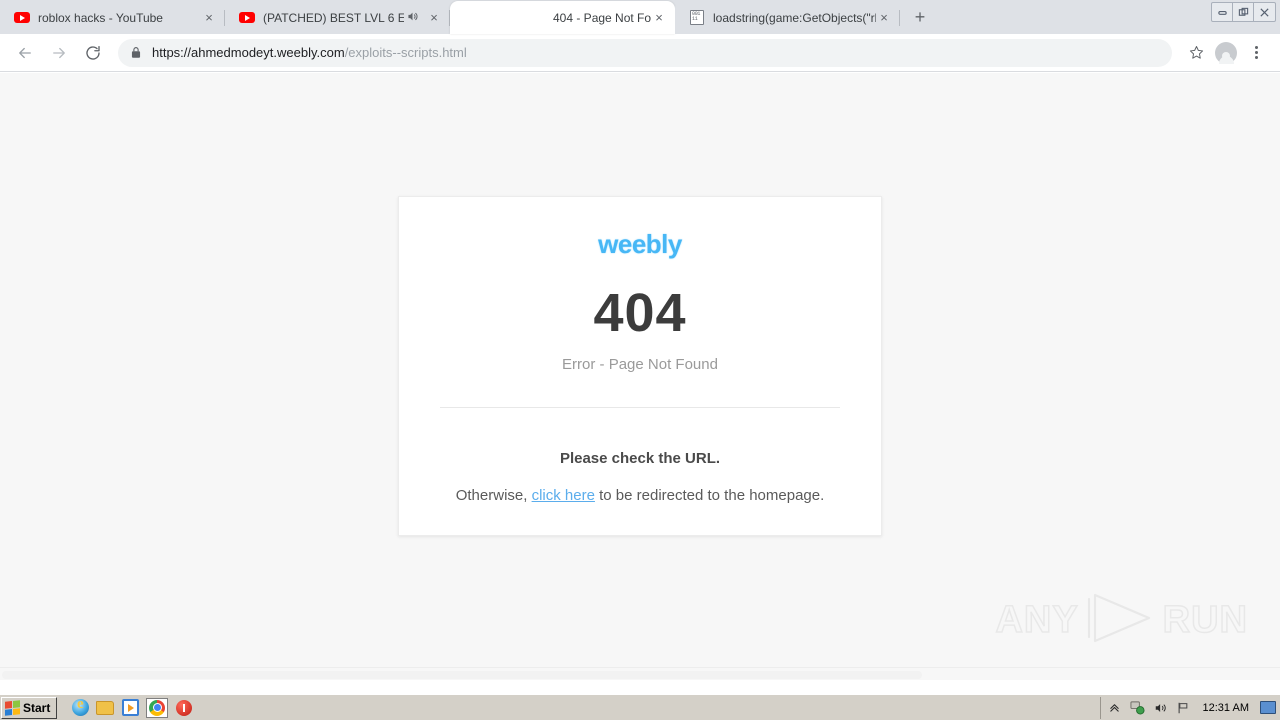  What do you see at coordinates (136, 52) in the screenshot?
I see `lock-icon` at bounding box center [136, 52].